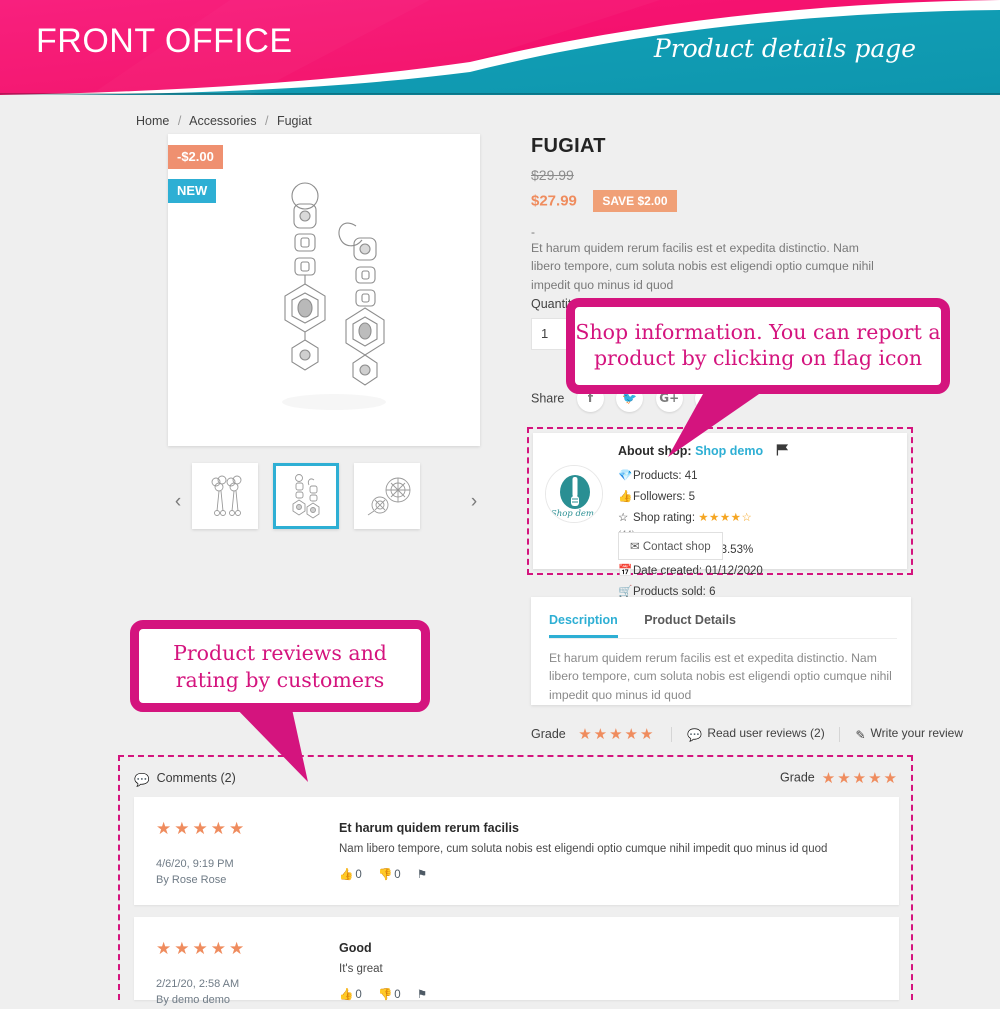 This screenshot has width=1000, height=1009. I want to click on comment-author: By Rose Rose, so click(191, 879).